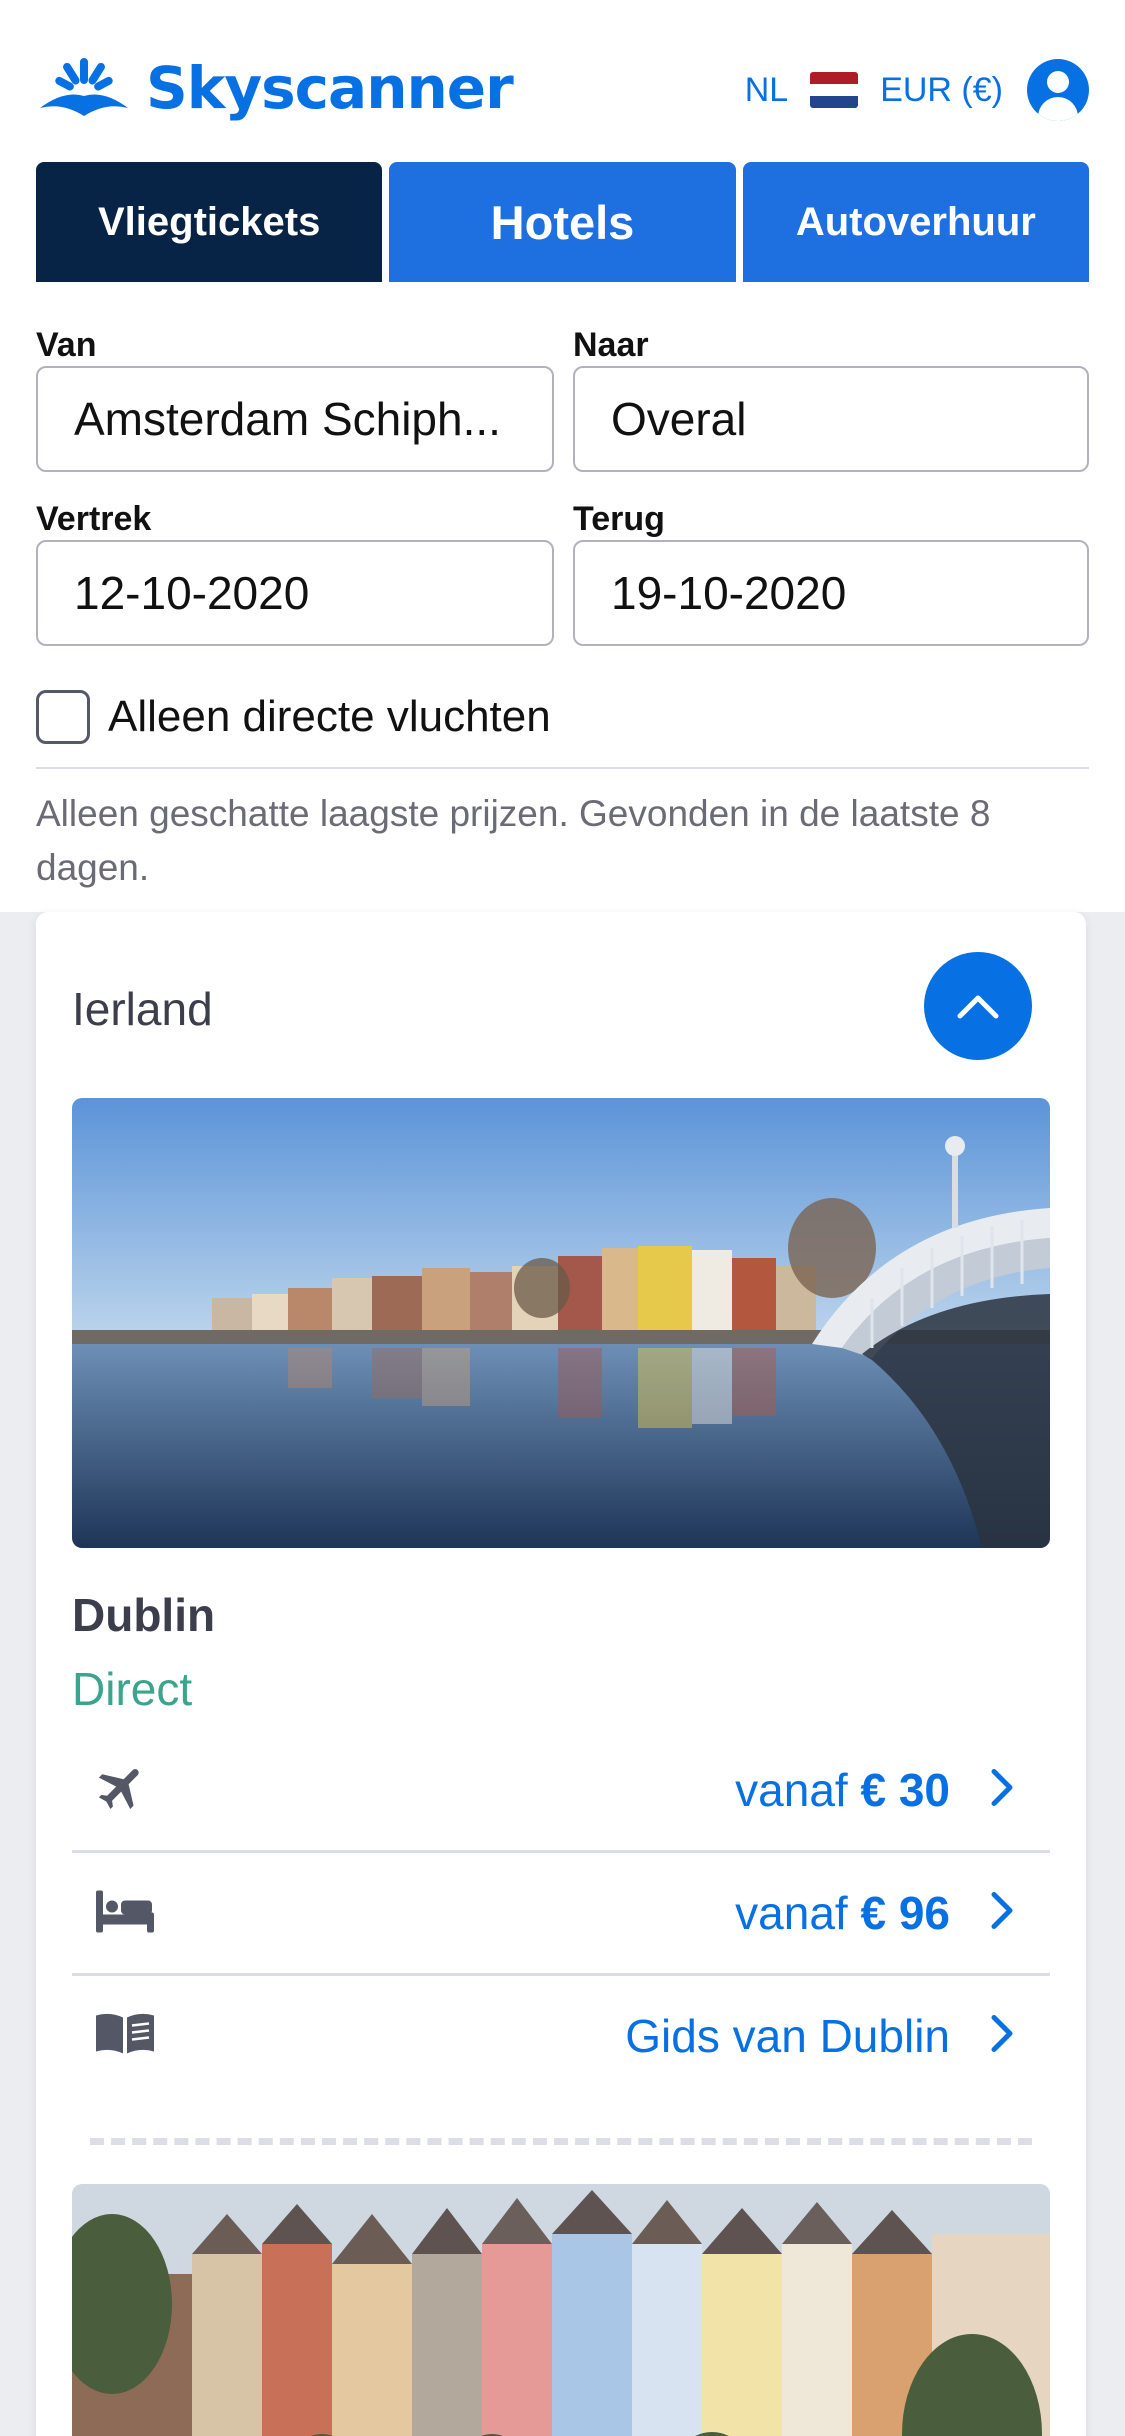 The image size is (1125, 2436). I want to click on from-label: Van, so click(66, 345).